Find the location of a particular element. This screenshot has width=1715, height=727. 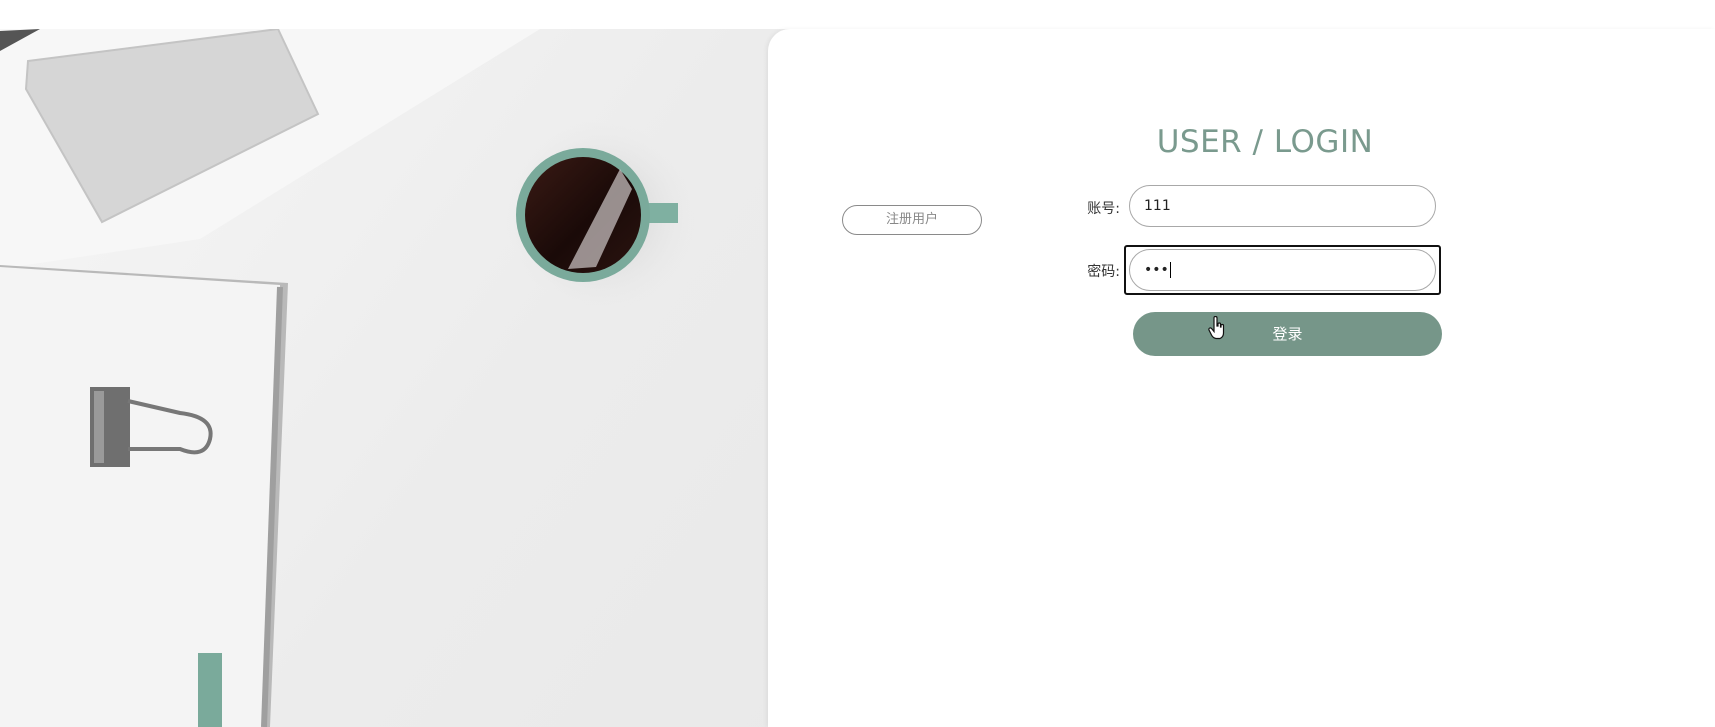

page-title: USER / LOGIN is located at coordinates (1265, 142).